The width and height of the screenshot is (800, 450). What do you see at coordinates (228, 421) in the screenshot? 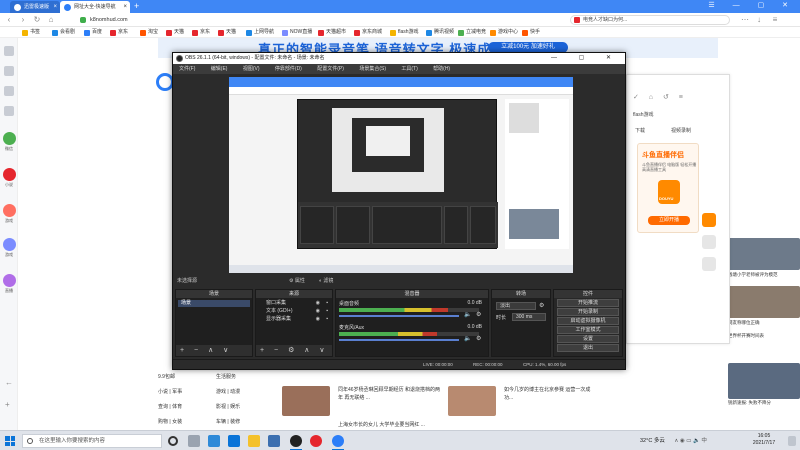
I see `link-item: 车辆 | 装修` at bounding box center [228, 421].